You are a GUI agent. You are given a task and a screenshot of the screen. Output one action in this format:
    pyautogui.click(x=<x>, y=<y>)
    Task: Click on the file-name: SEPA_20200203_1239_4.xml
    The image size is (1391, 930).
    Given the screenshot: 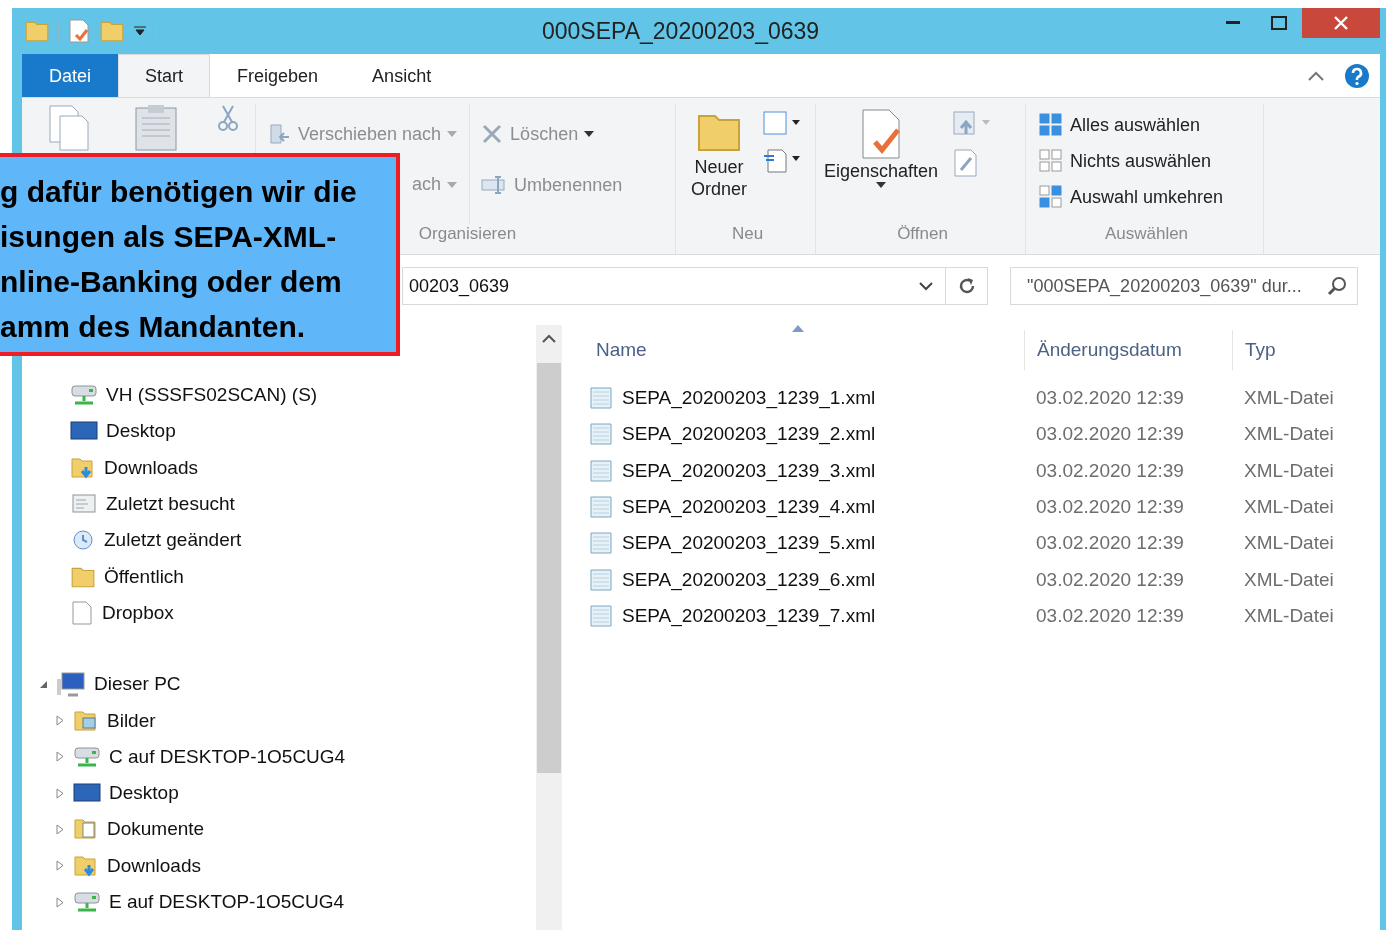 What is the action you would take?
    pyautogui.click(x=749, y=507)
    